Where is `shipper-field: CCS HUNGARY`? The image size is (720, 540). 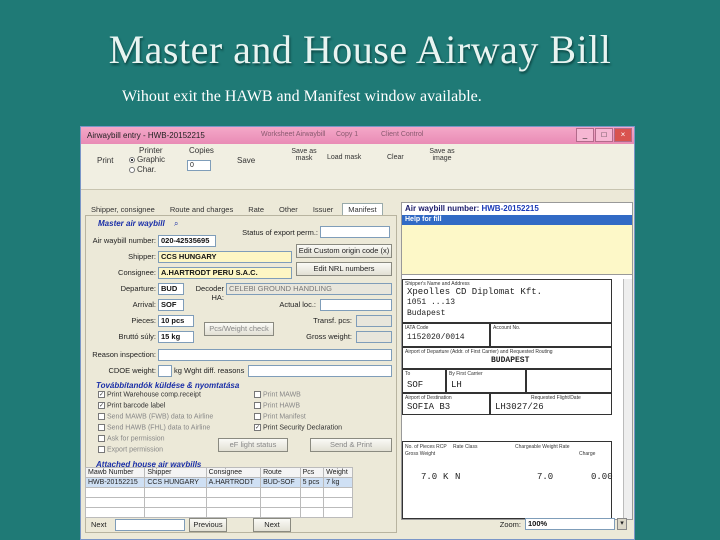 shipper-field: CCS HUNGARY is located at coordinates (225, 257).